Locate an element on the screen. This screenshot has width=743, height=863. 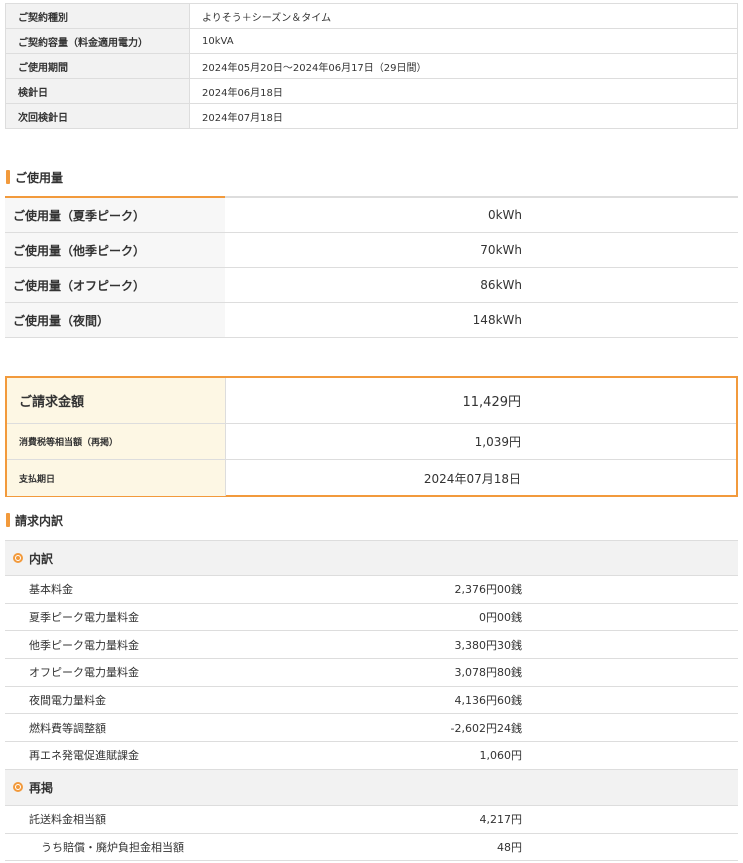
usage-other-peak-label: ご使用量（他季ピーク） is located at coordinates (115, 250).